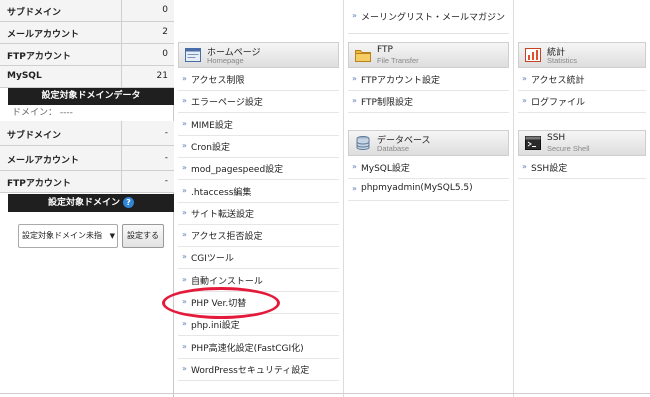 The height and width of the screenshot is (397, 650). Describe the element at coordinates (250, 370) in the screenshot. I see `menu-item-label: WordPressセキュリティ設定` at that location.